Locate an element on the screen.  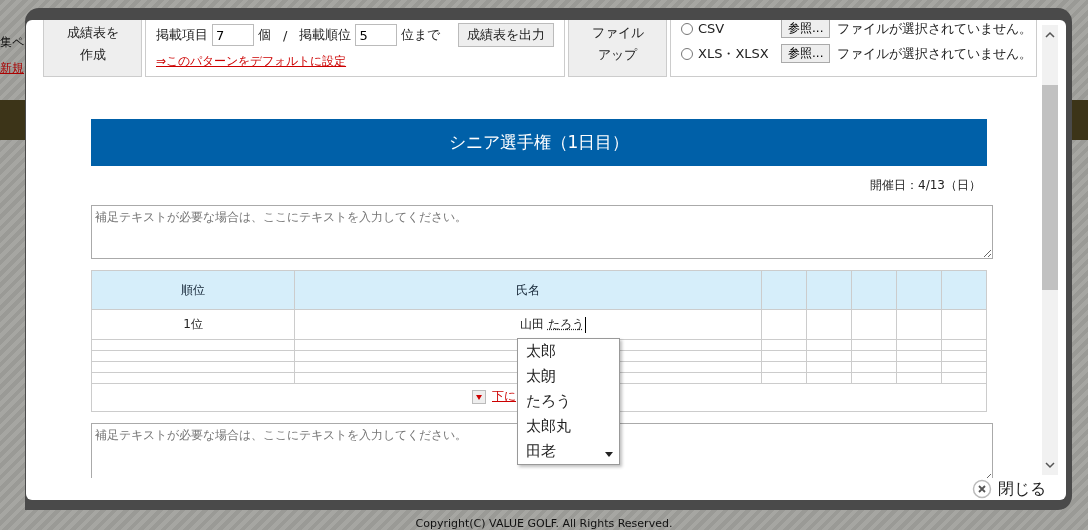
scrollbar is located at coordinates (1050, 250).